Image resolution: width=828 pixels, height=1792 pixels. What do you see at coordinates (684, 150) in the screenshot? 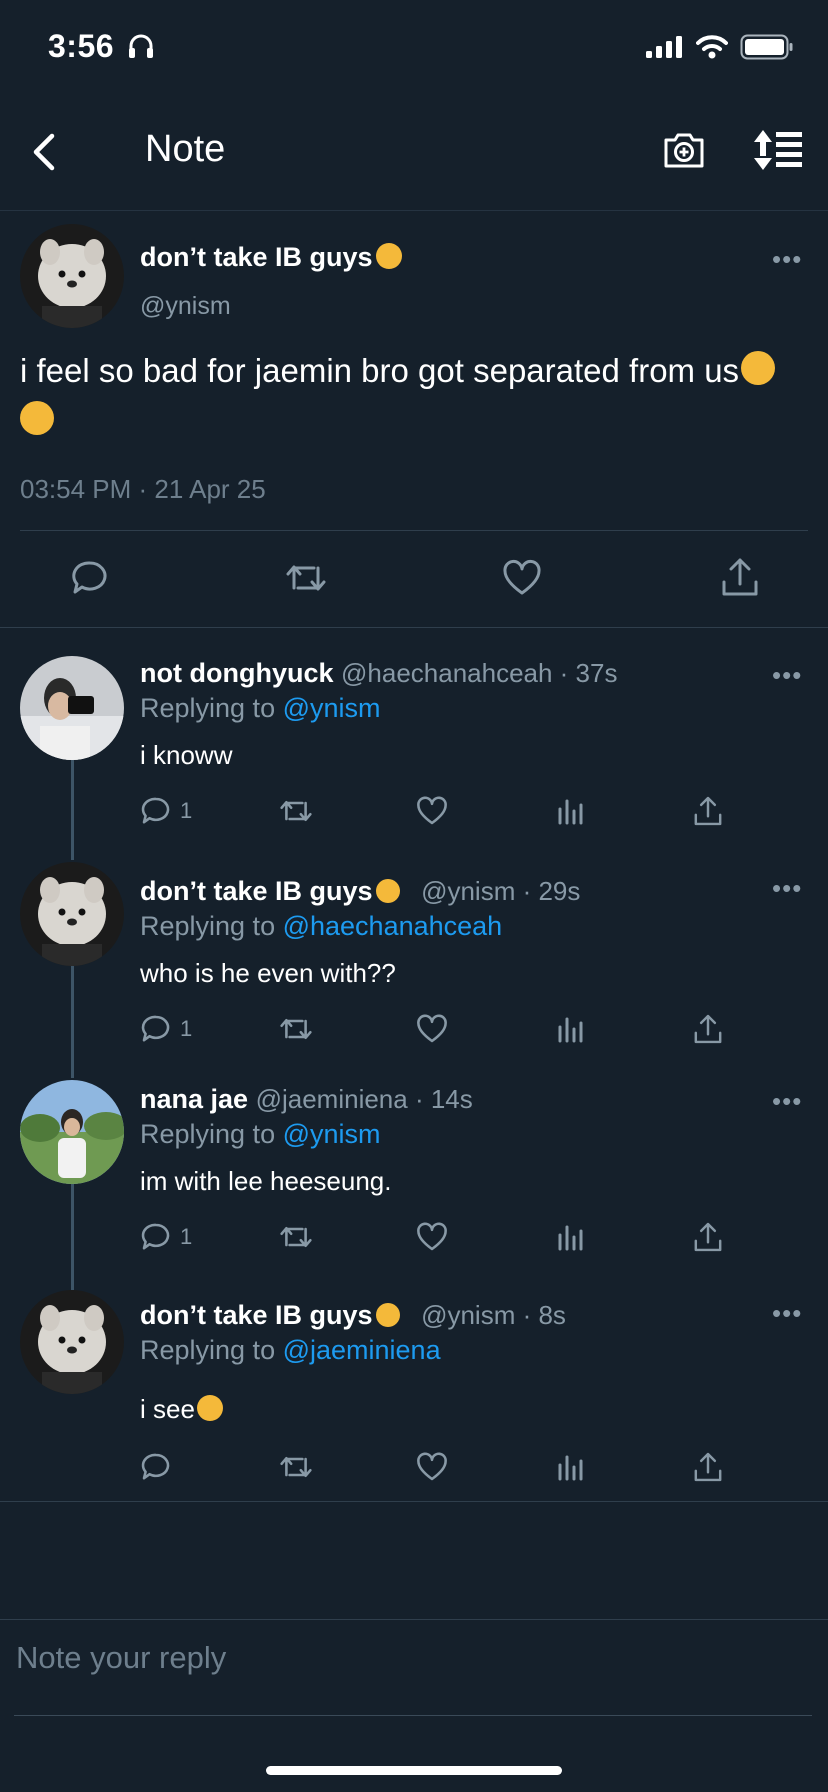
I see `camera-button` at bounding box center [684, 150].